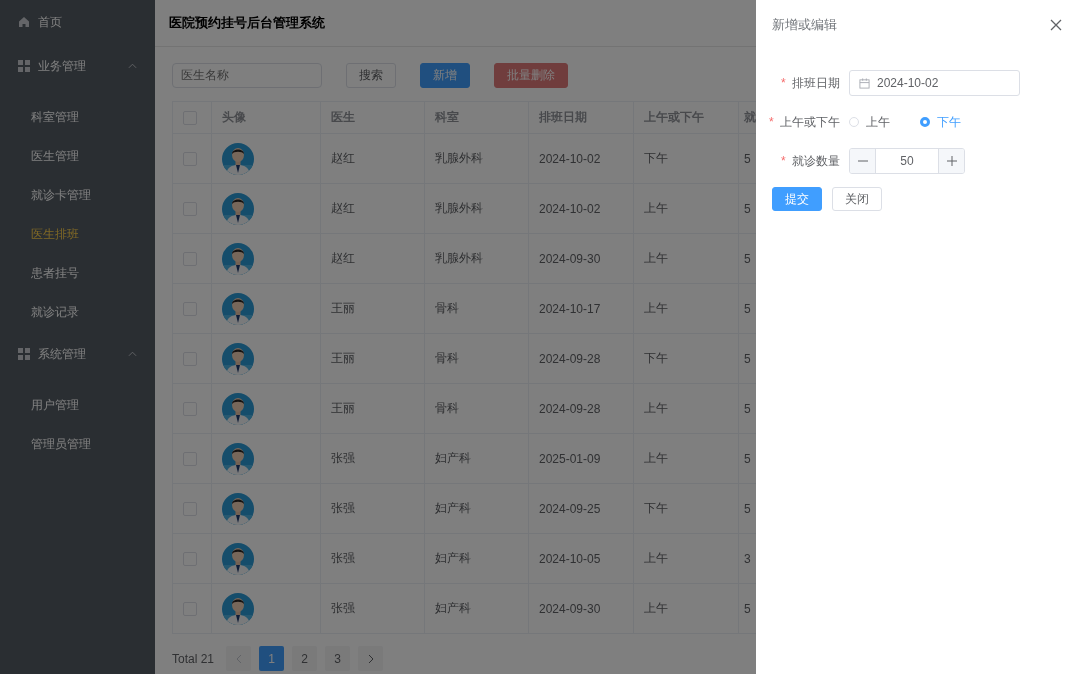  I want to click on page-button: 2, so click(305, 658).